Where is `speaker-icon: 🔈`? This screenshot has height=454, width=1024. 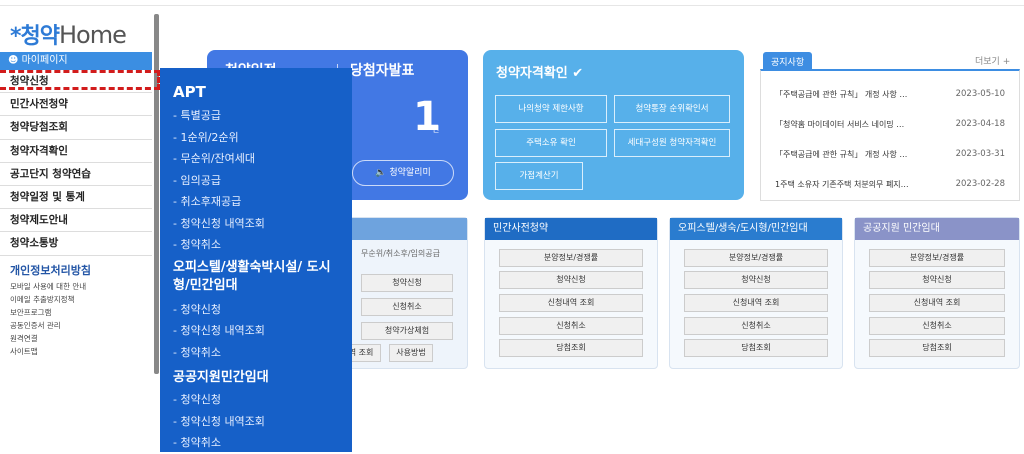 speaker-icon: 🔈 is located at coordinates (381, 173).